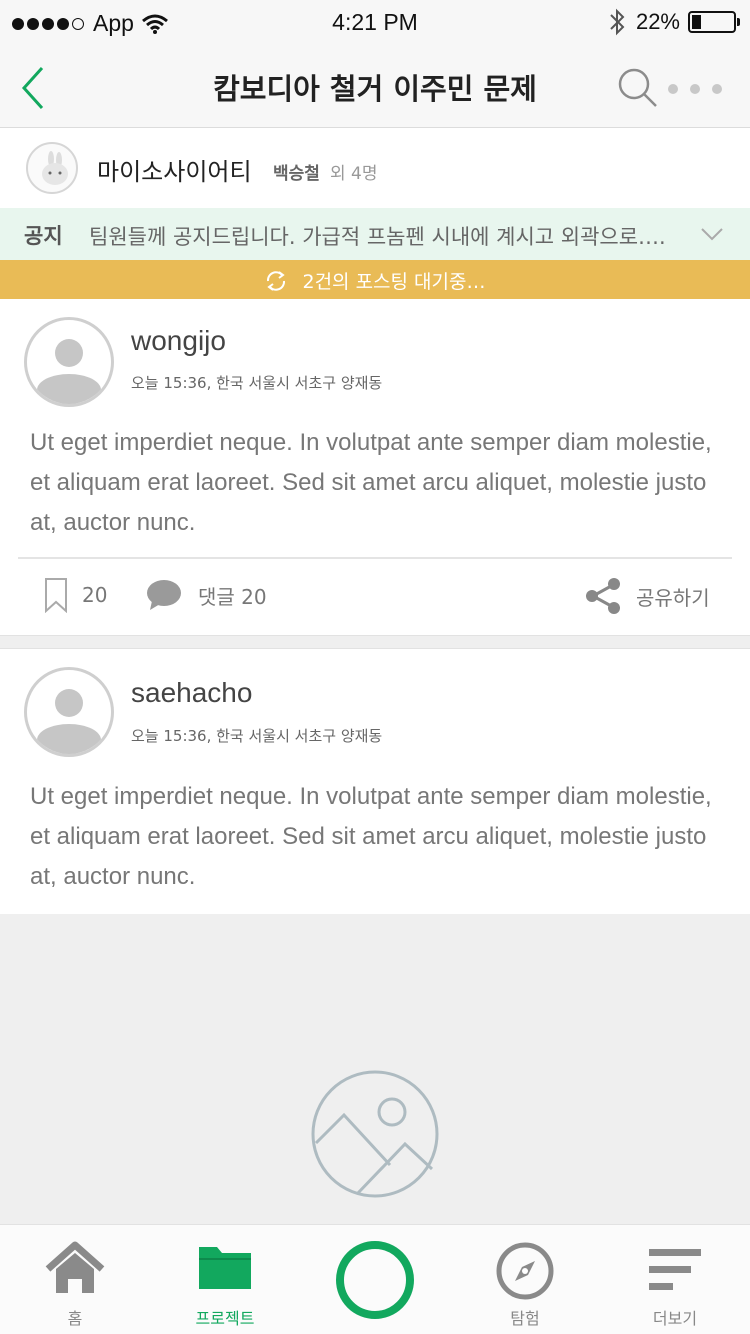  I want to click on rabbit-icon, so click(55, 168).